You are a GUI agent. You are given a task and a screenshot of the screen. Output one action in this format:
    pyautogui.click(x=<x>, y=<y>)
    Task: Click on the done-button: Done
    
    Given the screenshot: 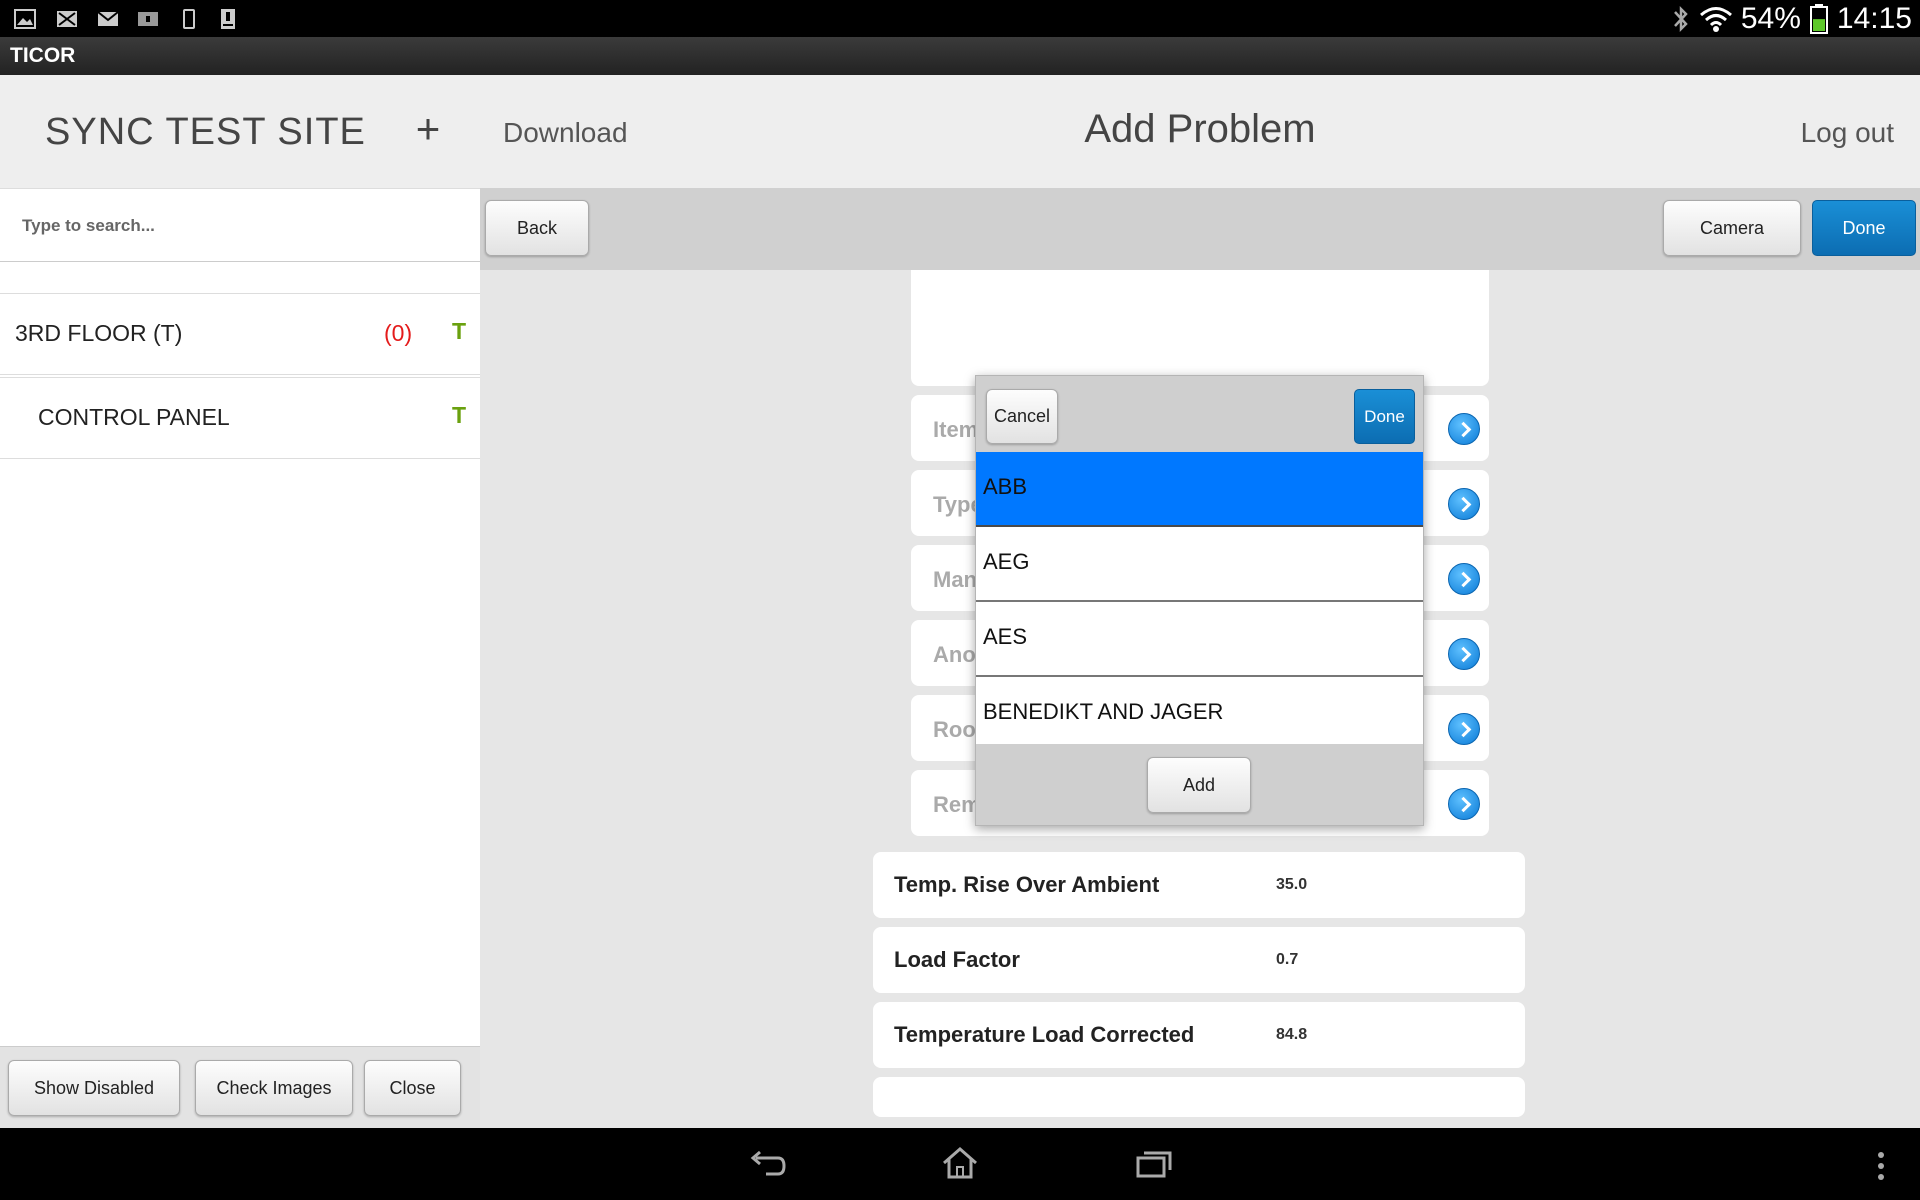 What is the action you would take?
    pyautogui.click(x=1864, y=228)
    